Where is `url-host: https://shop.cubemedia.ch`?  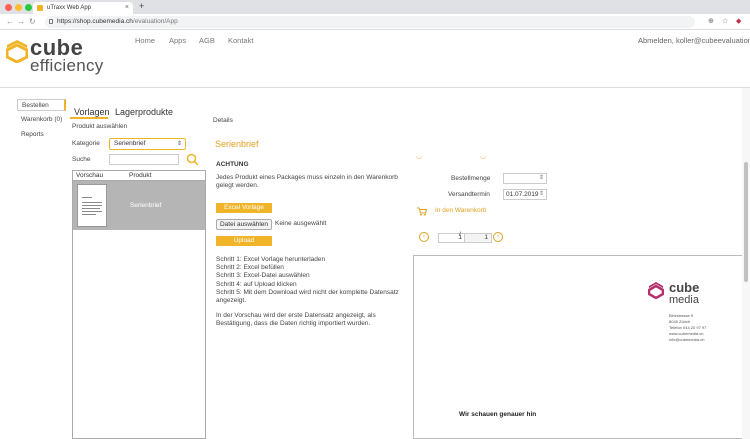
url-host: https://shop.cubemedia.ch is located at coordinates (95, 21).